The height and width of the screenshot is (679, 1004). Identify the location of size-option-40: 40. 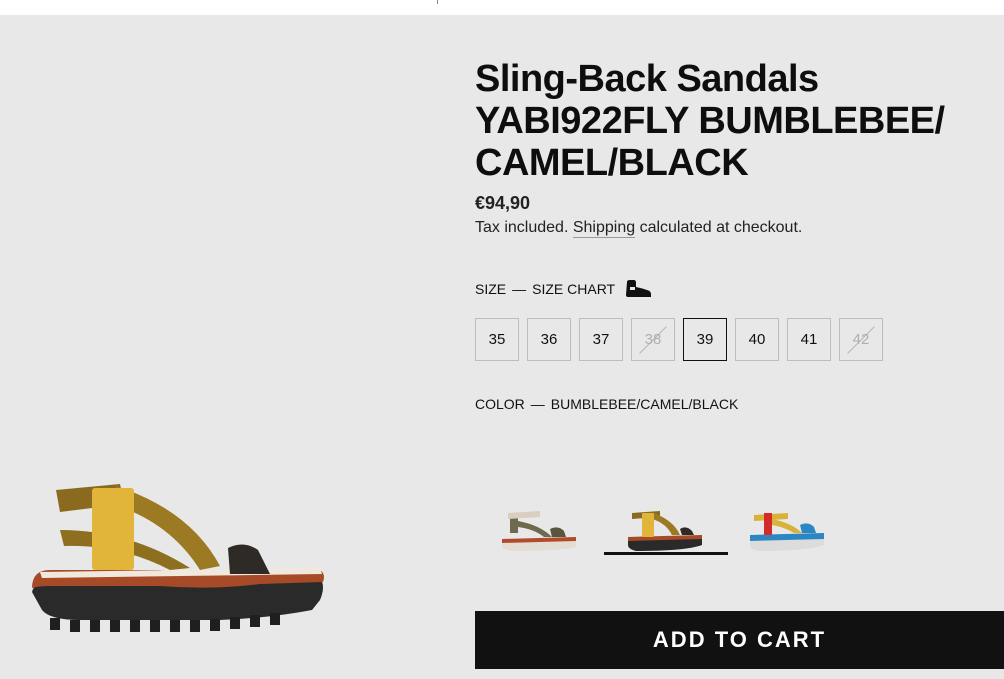
(757, 339).